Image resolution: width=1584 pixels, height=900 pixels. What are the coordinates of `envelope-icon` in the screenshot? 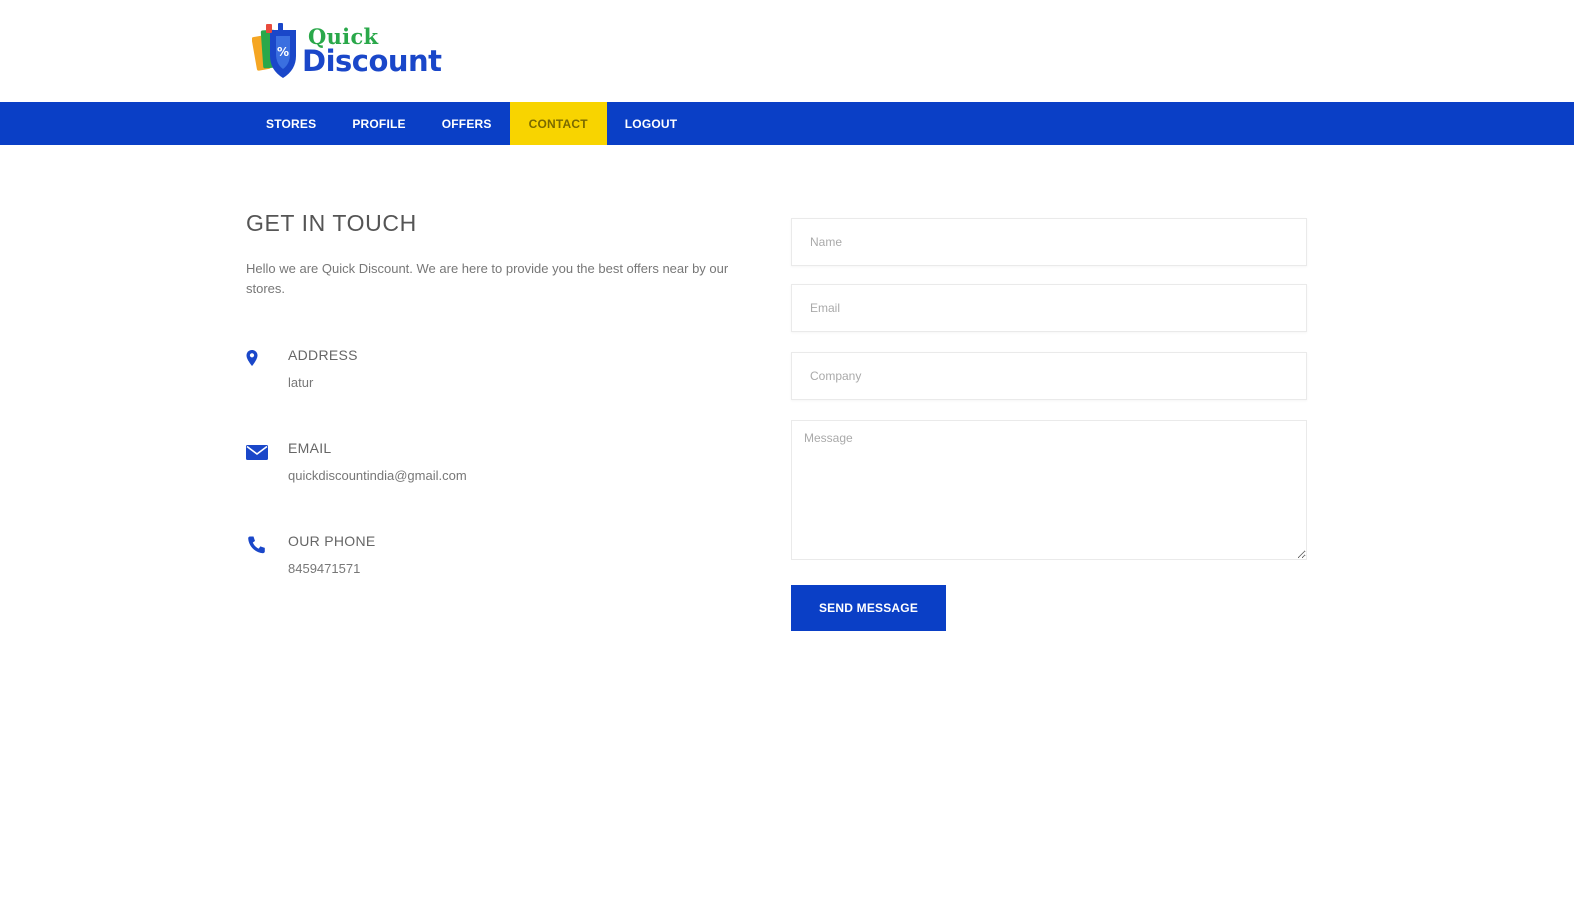 It's located at (257, 452).